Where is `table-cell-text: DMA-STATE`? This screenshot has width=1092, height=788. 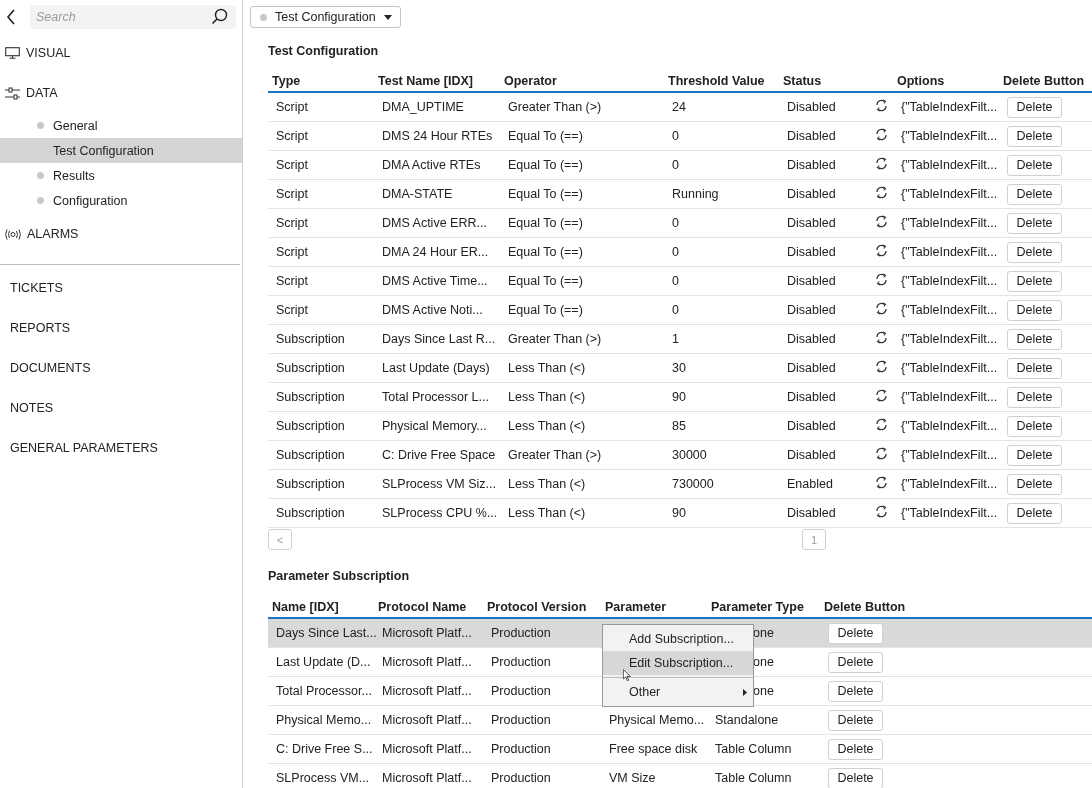
table-cell-text: DMA-STATE is located at coordinates (417, 194).